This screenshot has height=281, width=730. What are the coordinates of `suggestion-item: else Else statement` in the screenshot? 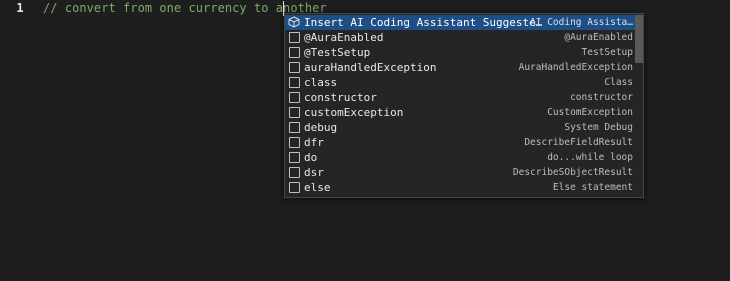 It's located at (460, 187).